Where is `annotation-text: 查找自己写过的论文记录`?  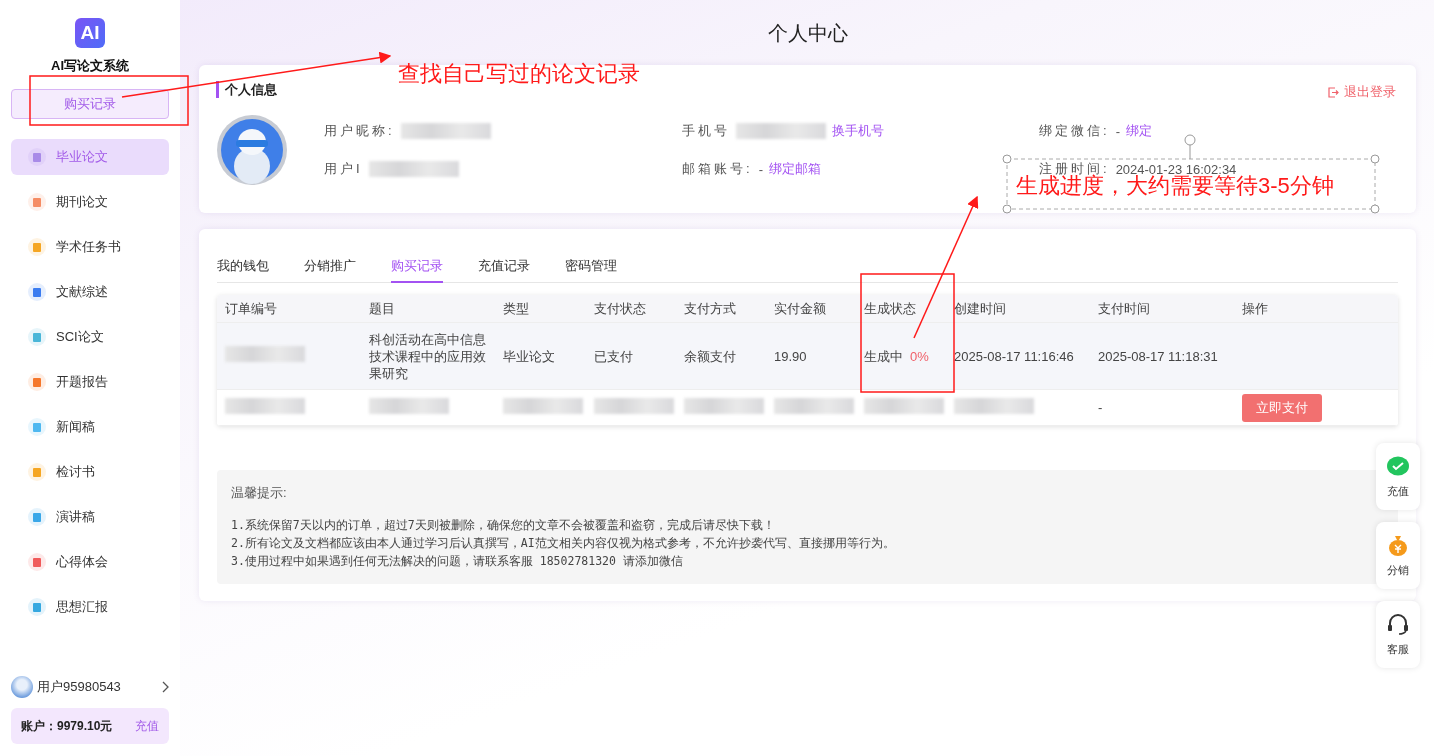 annotation-text: 查找自己写过的论文记录 is located at coordinates (519, 74).